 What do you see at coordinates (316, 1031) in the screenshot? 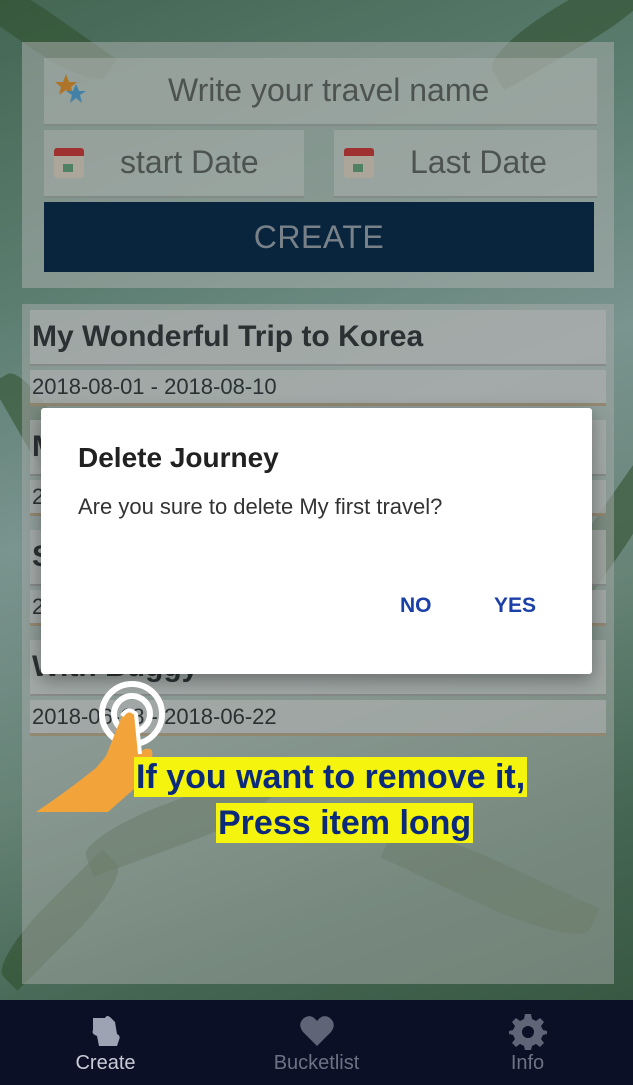
I see `heart-icon` at bounding box center [316, 1031].